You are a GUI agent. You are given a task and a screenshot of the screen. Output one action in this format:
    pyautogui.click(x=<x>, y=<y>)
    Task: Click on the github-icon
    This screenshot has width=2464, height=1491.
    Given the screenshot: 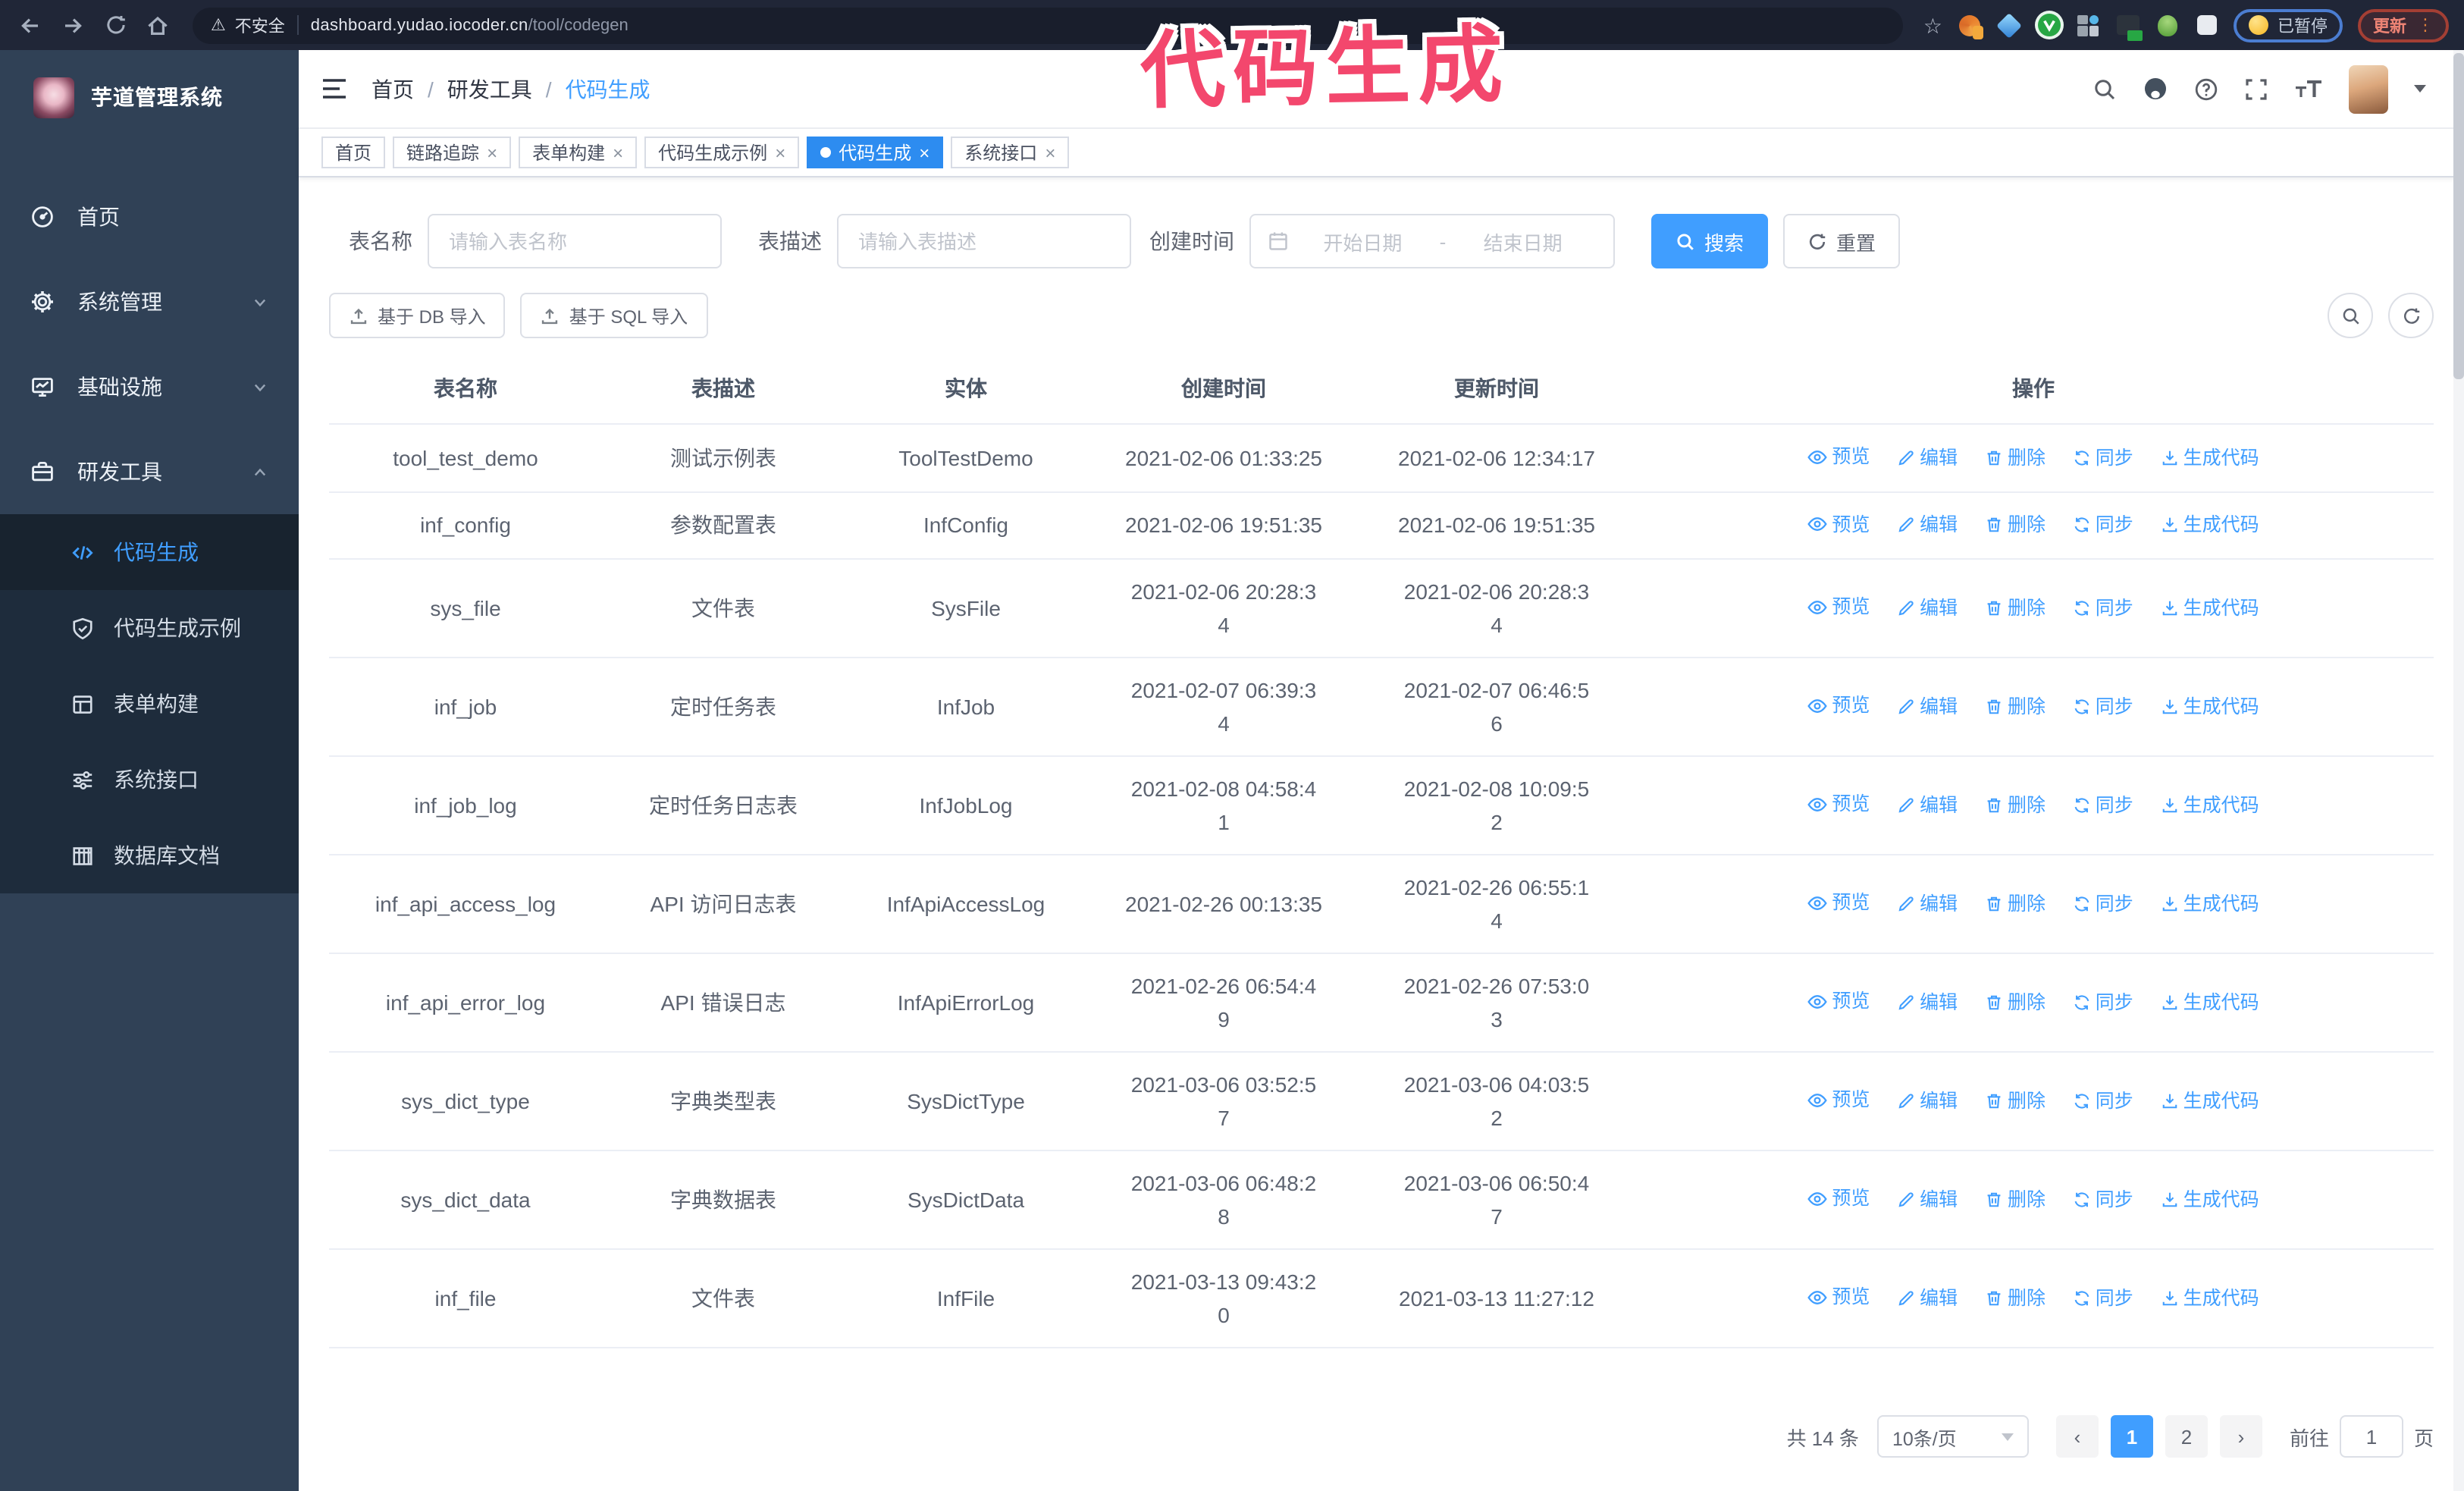 What is the action you would take?
    pyautogui.click(x=2156, y=89)
    